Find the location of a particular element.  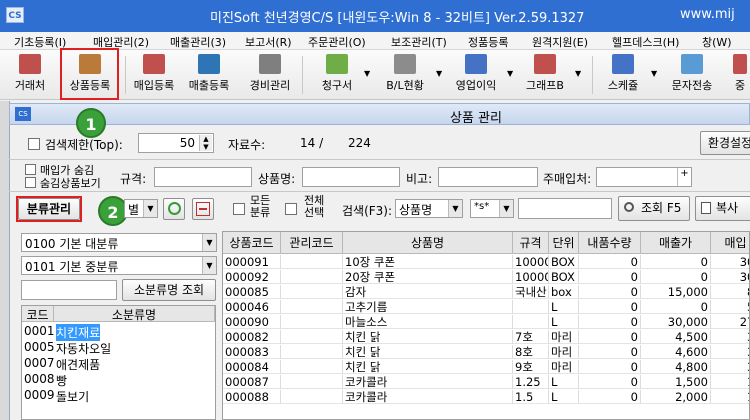

bl-dropdown-icon: ▼ is located at coordinates (439, 73).